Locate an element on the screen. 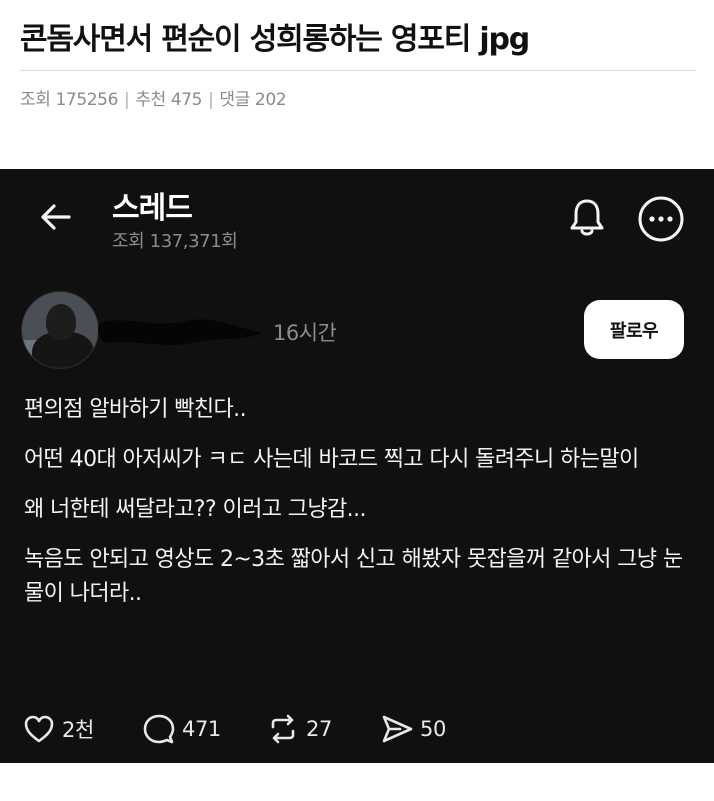  share-button: 50 is located at coordinates (413, 729).